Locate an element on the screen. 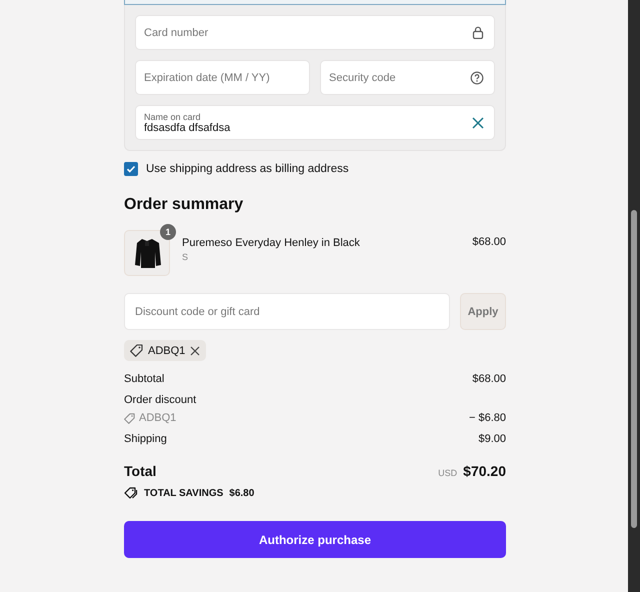 This screenshot has width=640, height=592. savings-value: $6.80 is located at coordinates (241, 493).